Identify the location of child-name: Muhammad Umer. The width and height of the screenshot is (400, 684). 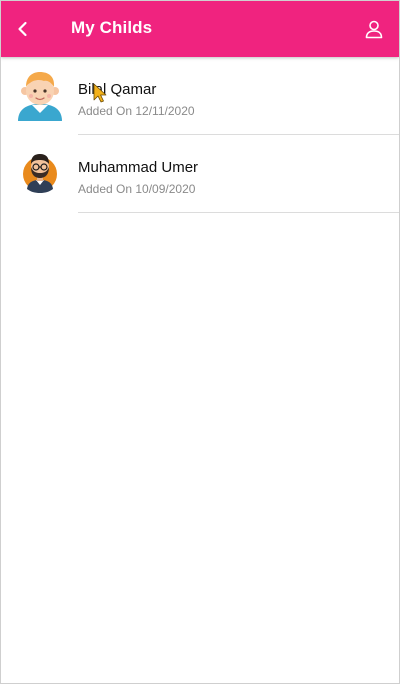
(138, 167).